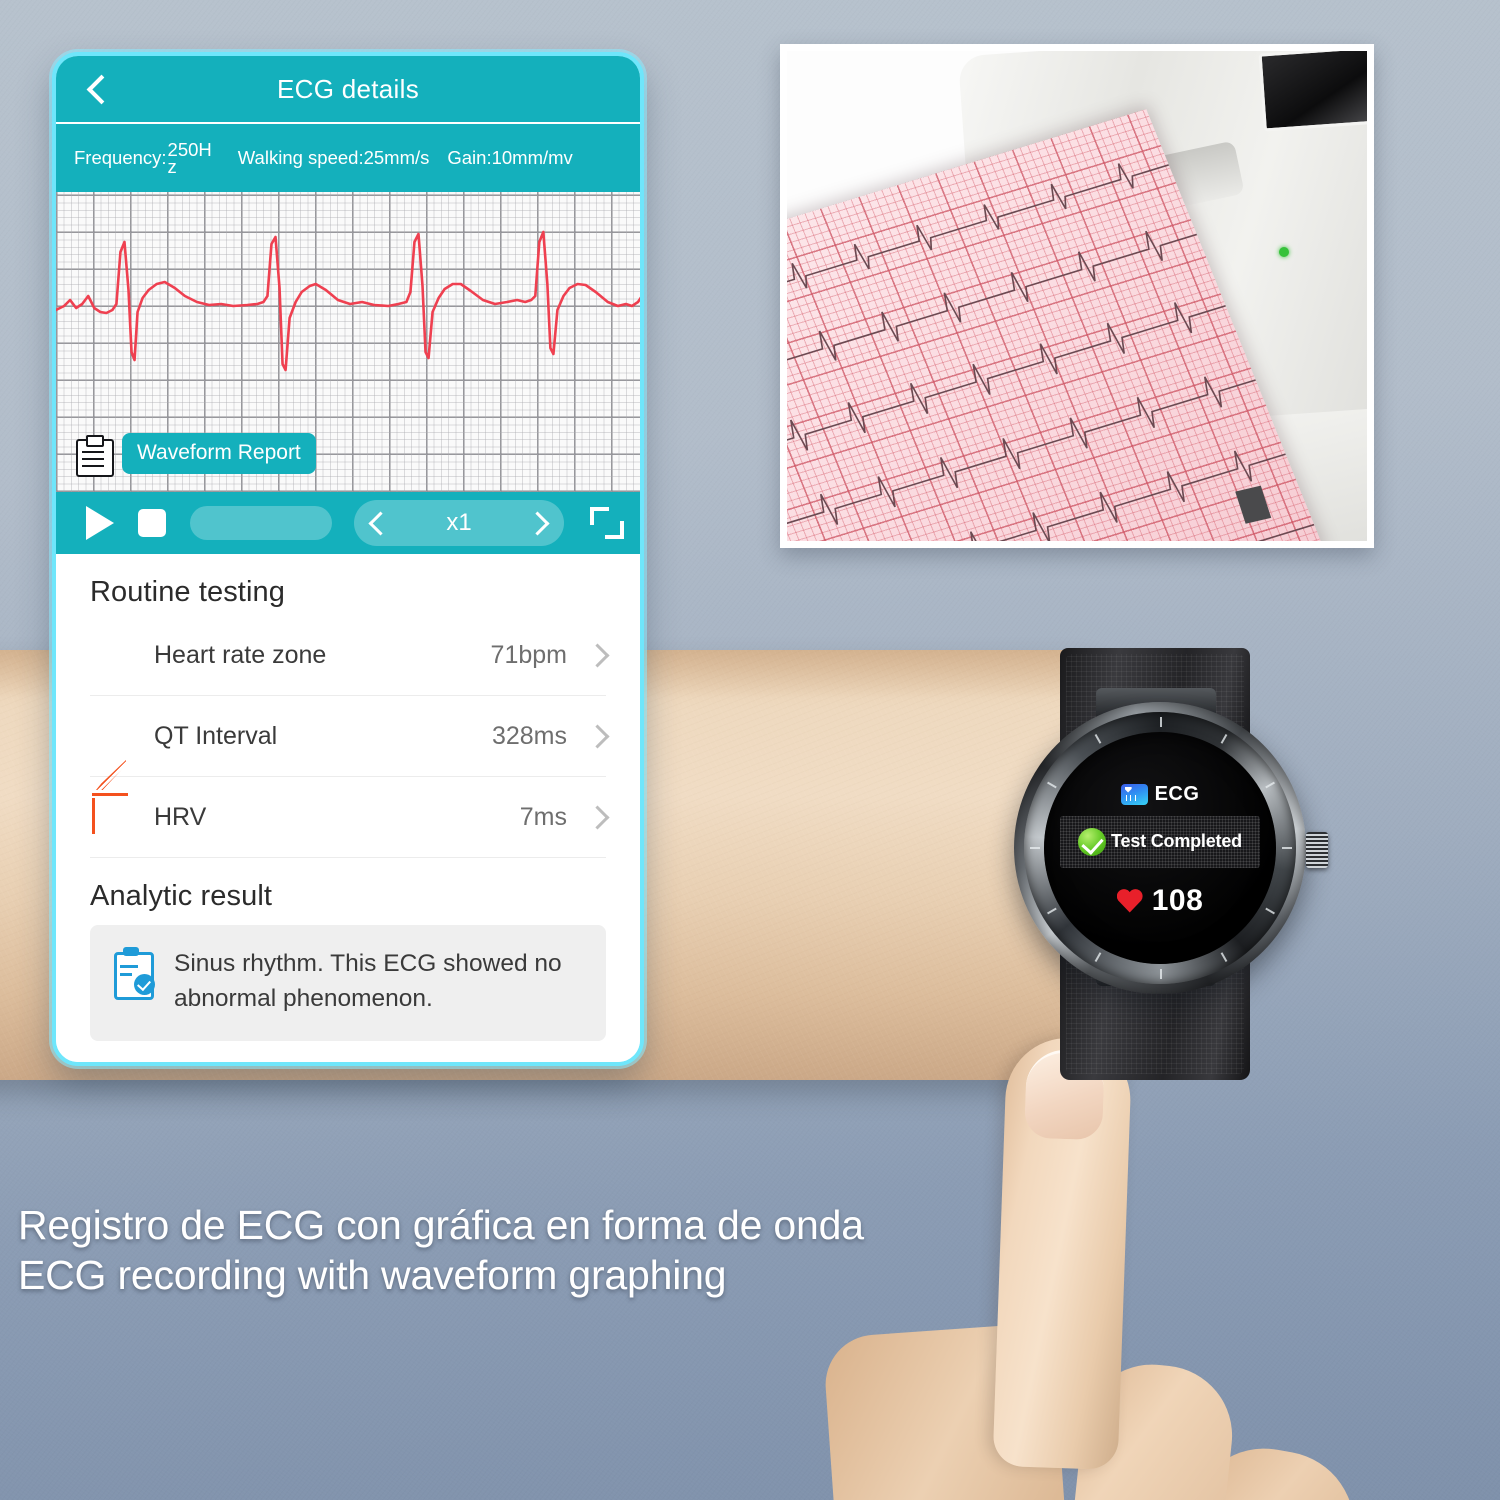  Describe the element at coordinates (187, 592) in the screenshot. I see `routine-testing-heading: Routine testing` at that location.